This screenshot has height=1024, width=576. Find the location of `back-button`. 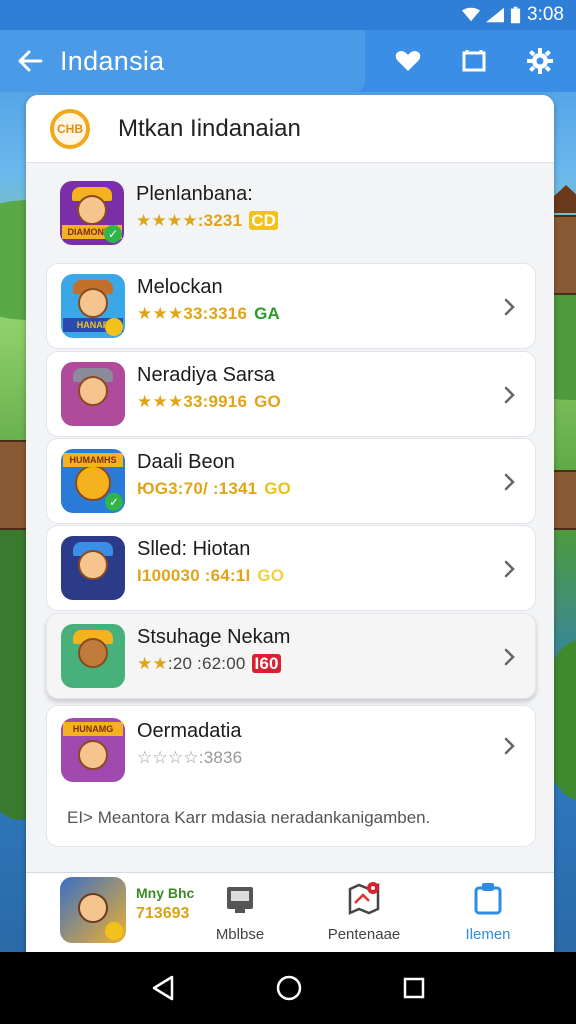

back-button is located at coordinates (30, 61).